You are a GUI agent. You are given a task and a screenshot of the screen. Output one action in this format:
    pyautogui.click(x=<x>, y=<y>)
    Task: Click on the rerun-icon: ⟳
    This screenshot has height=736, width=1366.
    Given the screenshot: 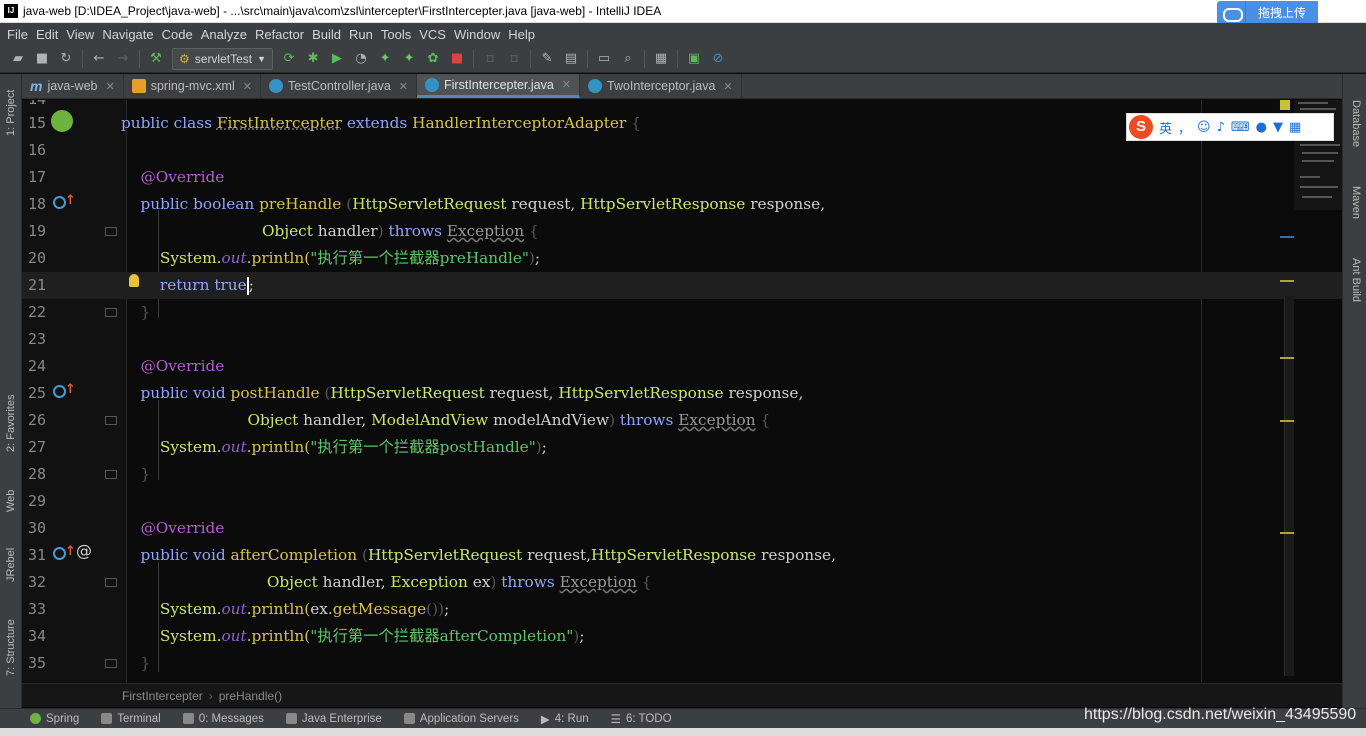 What is the action you would take?
    pyautogui.click(x=289, y=59)
    